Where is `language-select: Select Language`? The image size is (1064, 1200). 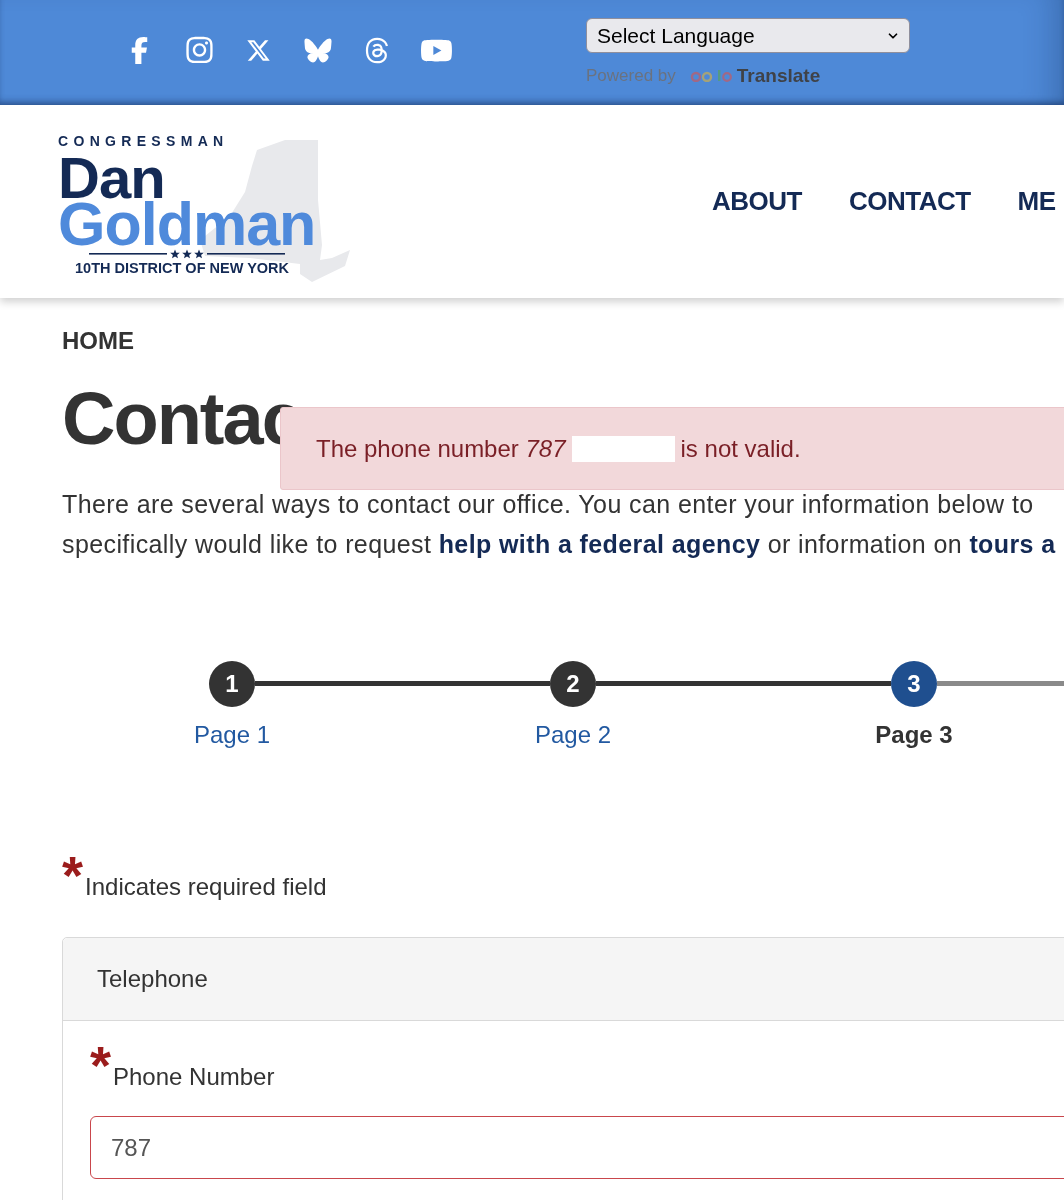 language-select: Select Language is located at coordinates (748, 35).